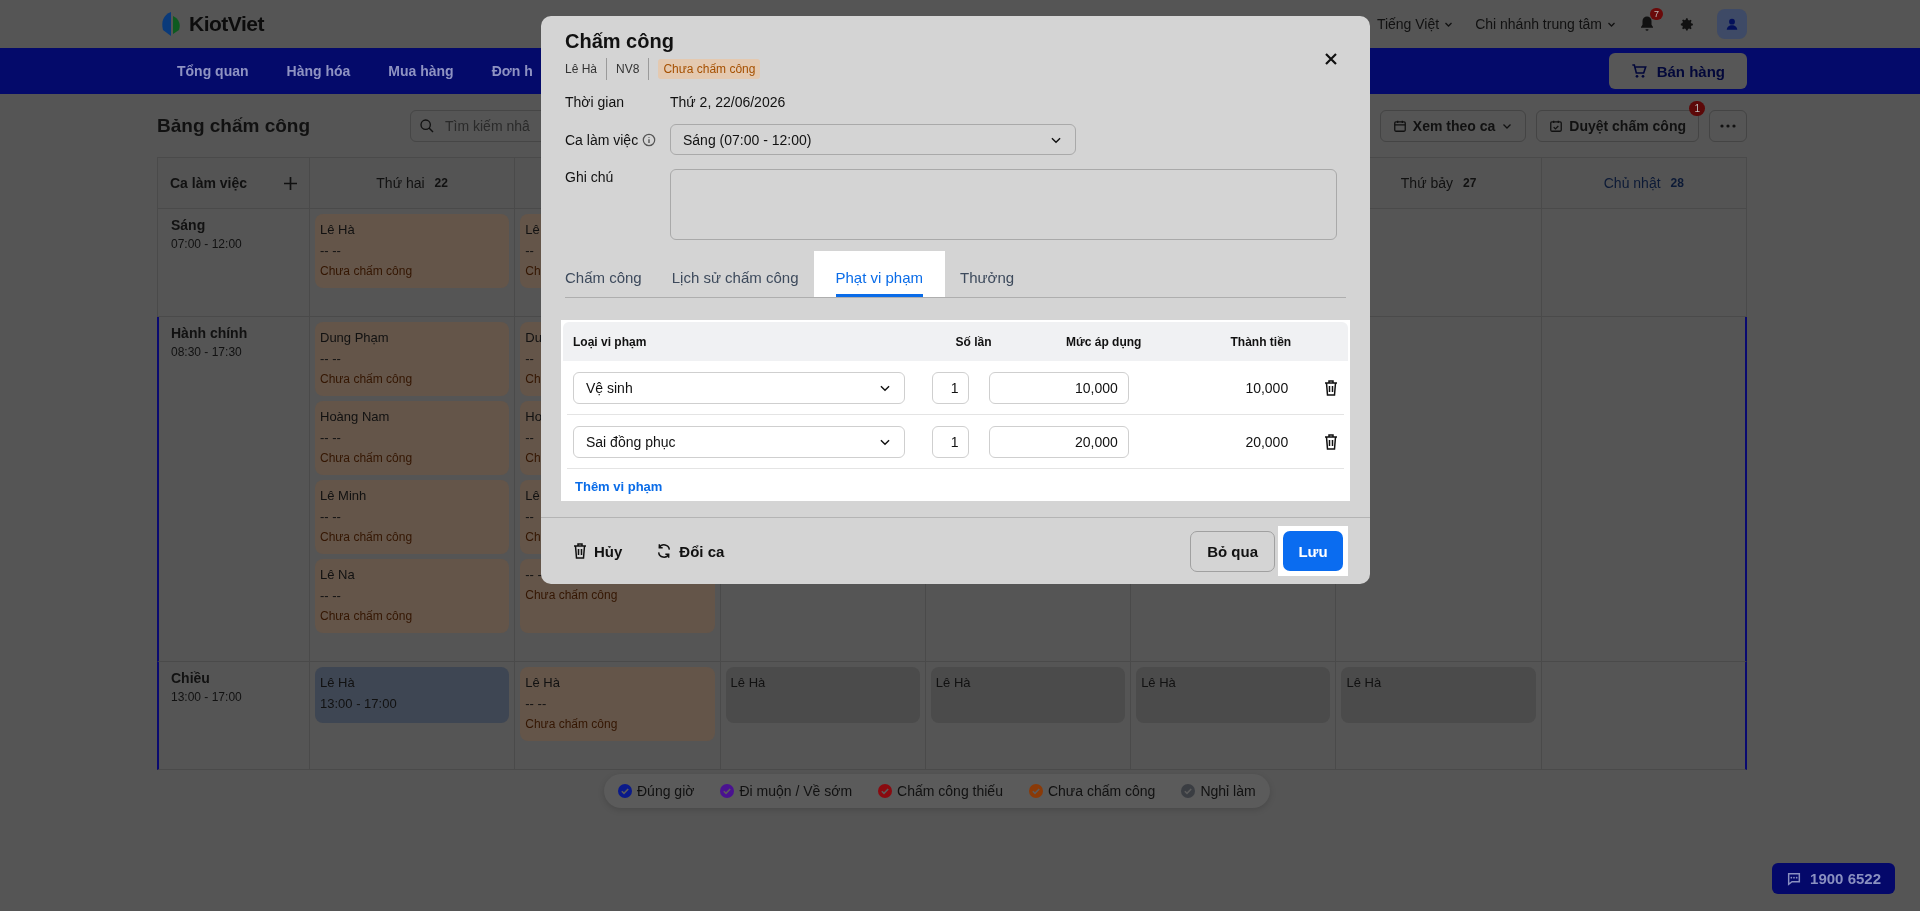 This screenshot has width=1920, height=911. I want to click on shift-card: Lê Minh -- -- Chưa chấm công, so click(412, 517).